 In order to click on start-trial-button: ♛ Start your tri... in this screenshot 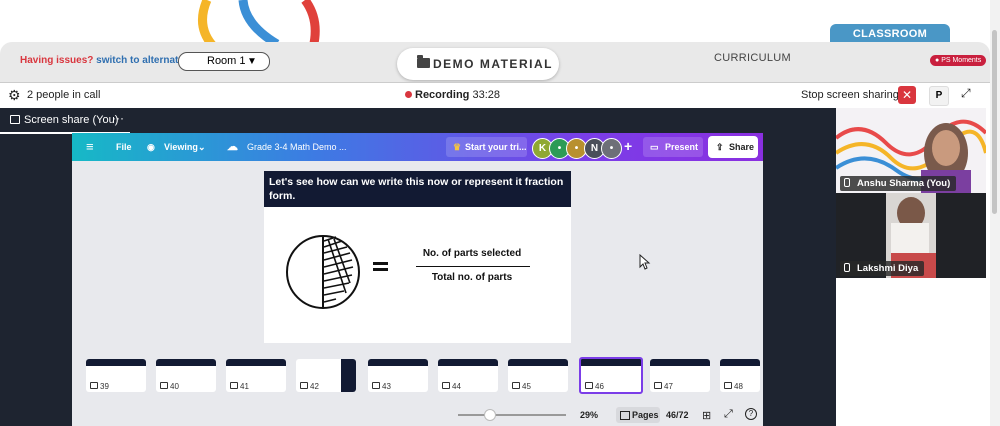, I will do `click(486, 147)`.